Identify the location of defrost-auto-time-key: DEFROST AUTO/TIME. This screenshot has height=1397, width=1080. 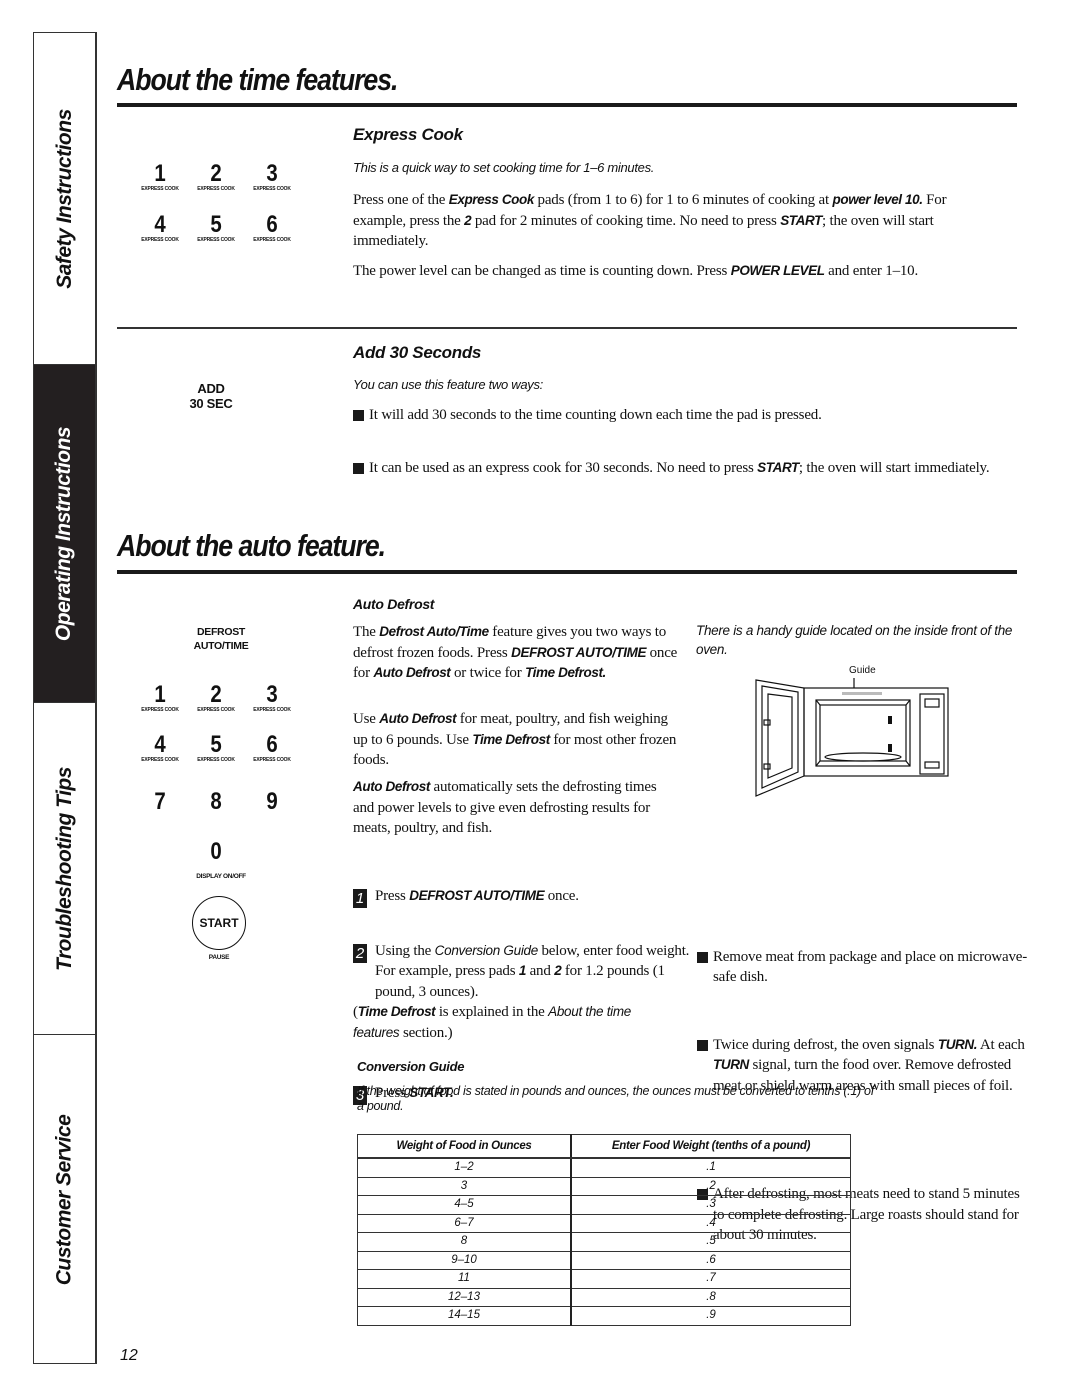
(221, 639).